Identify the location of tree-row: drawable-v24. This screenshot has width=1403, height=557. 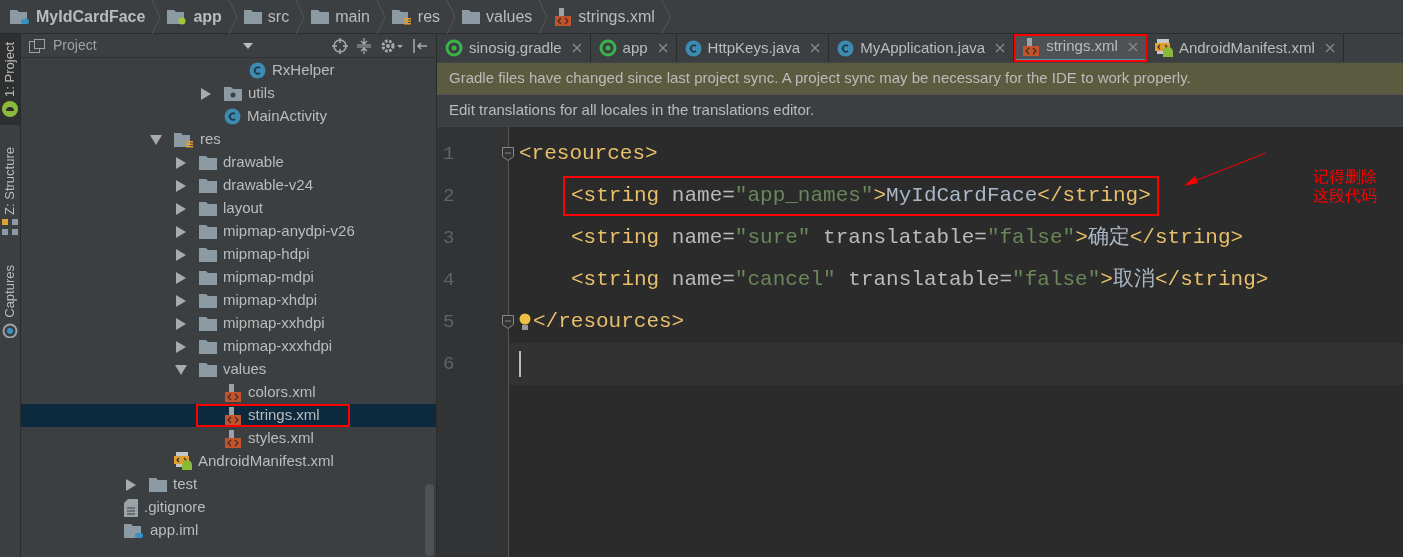
(228, 185).